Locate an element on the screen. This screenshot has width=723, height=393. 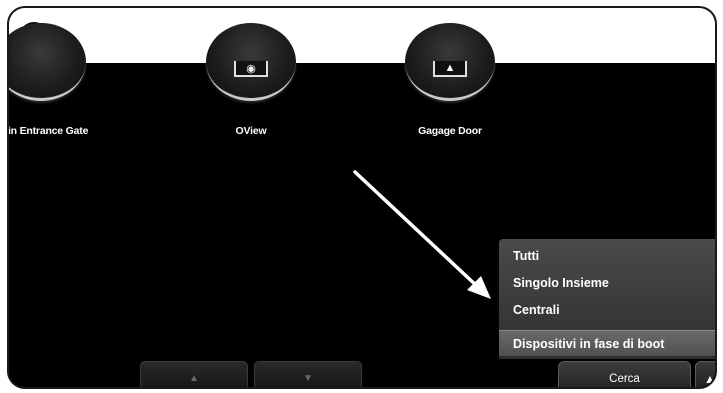
expand-menu-button: ▲ is located at coordinates (705, 374).